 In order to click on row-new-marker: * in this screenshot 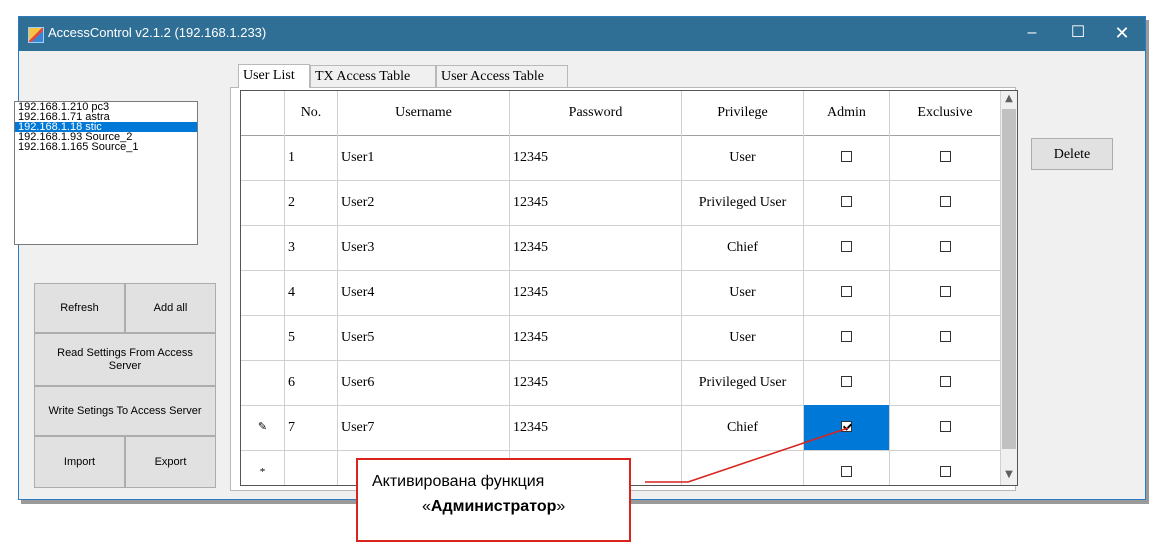, I will do `click(263, 467)`.